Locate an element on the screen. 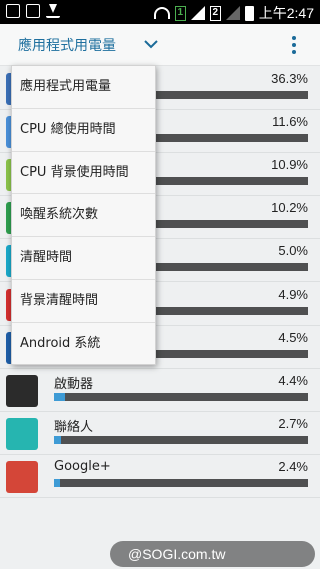 The image size is (320, 569). status-right-icons: 1 2 上午2:47 is located at coordinates (233, 13).